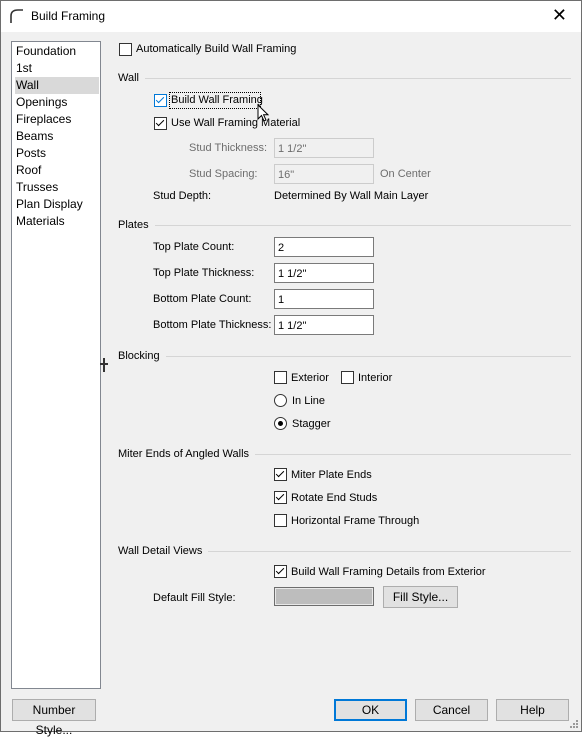 Image resolution: width=582 pixels, height=740 pixels. What do you see at coordinates (236, 123) in the screenshot?
I see `use-framing-material-label: Use Wall Framing Material` at bounding box center [236, 123].